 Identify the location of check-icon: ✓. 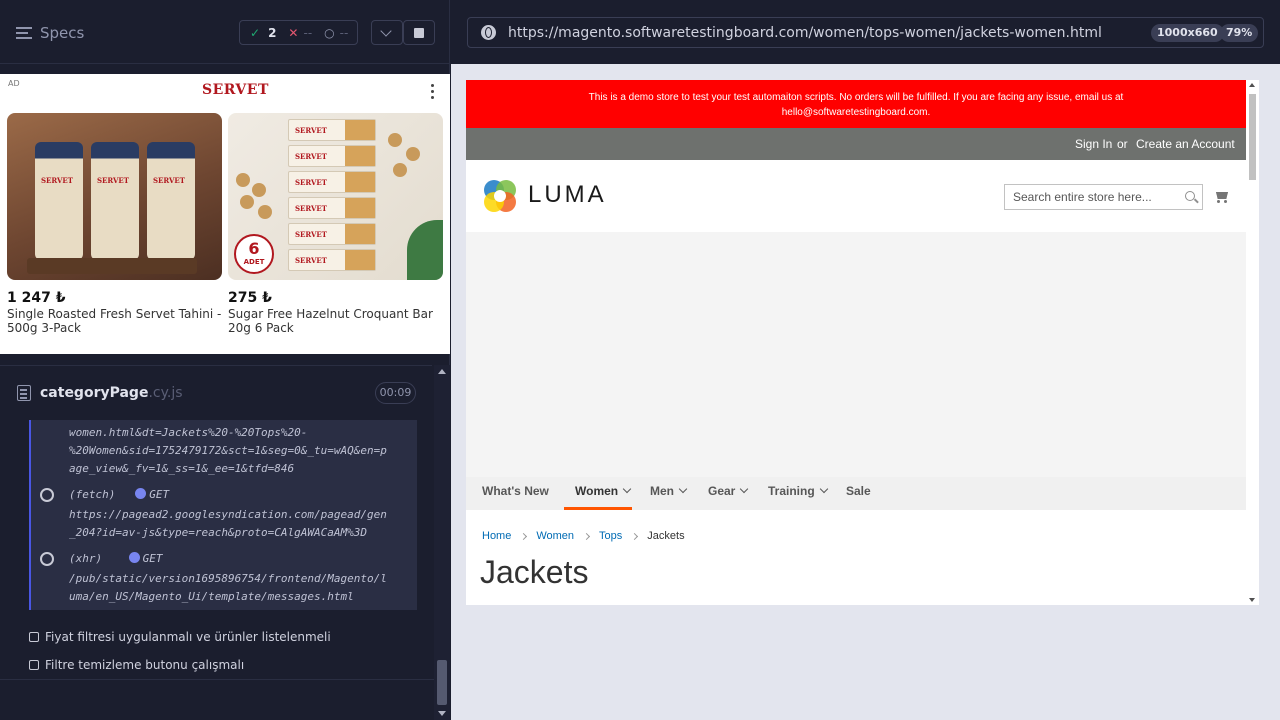
(255, 32).